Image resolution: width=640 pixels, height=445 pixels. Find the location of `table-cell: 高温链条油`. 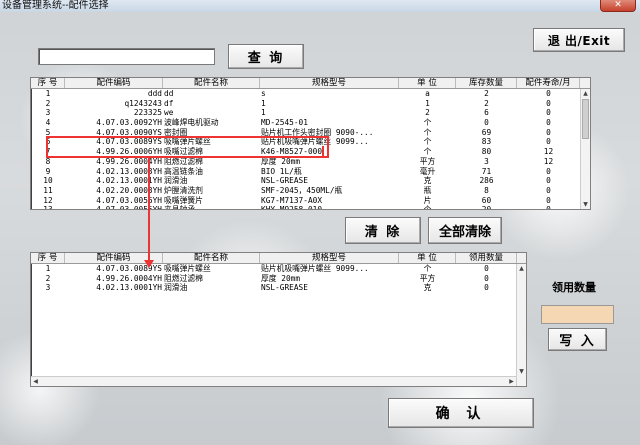

table-cell: 高温链条油 is located at coordinates (183, 171).